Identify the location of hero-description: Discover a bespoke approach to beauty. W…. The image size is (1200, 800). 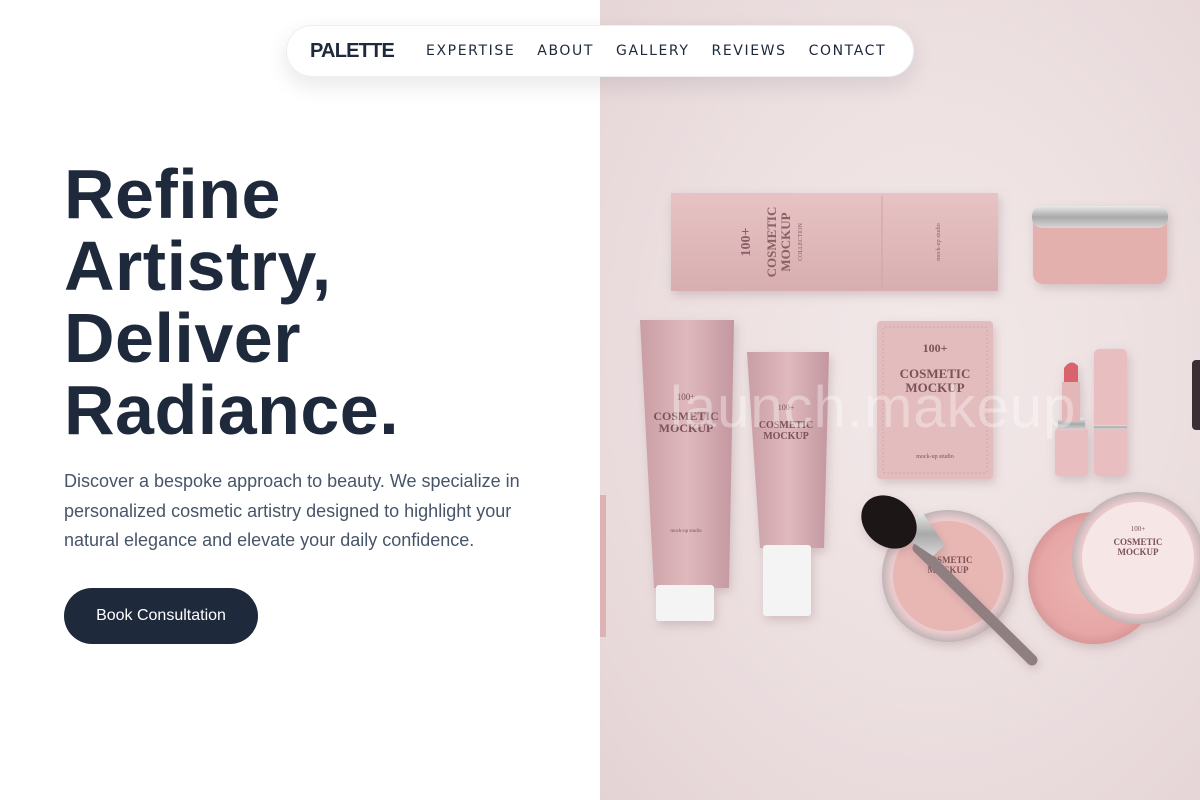
(292, 510).